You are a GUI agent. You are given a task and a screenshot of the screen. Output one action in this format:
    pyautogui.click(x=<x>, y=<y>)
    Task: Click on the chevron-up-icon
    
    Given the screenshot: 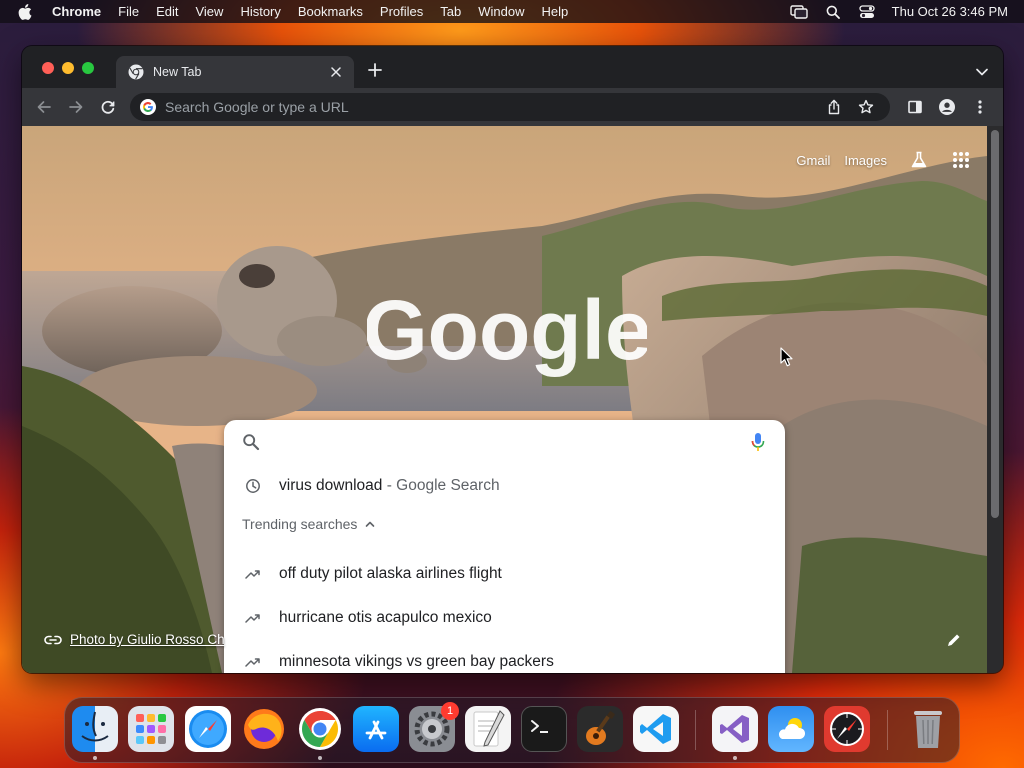 What is the action you would take?
    pyautogui.click(x=371, y=524)
    